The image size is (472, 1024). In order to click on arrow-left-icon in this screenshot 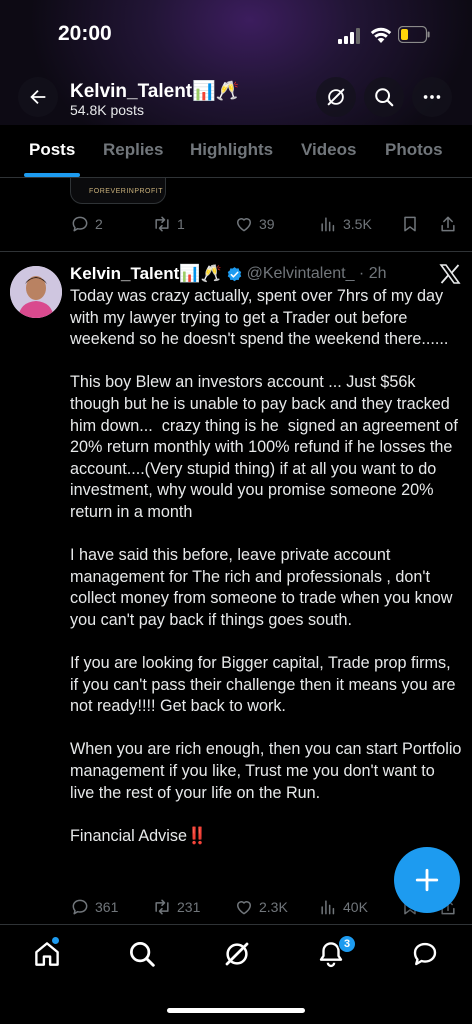, I will do `click(38, 97)`.